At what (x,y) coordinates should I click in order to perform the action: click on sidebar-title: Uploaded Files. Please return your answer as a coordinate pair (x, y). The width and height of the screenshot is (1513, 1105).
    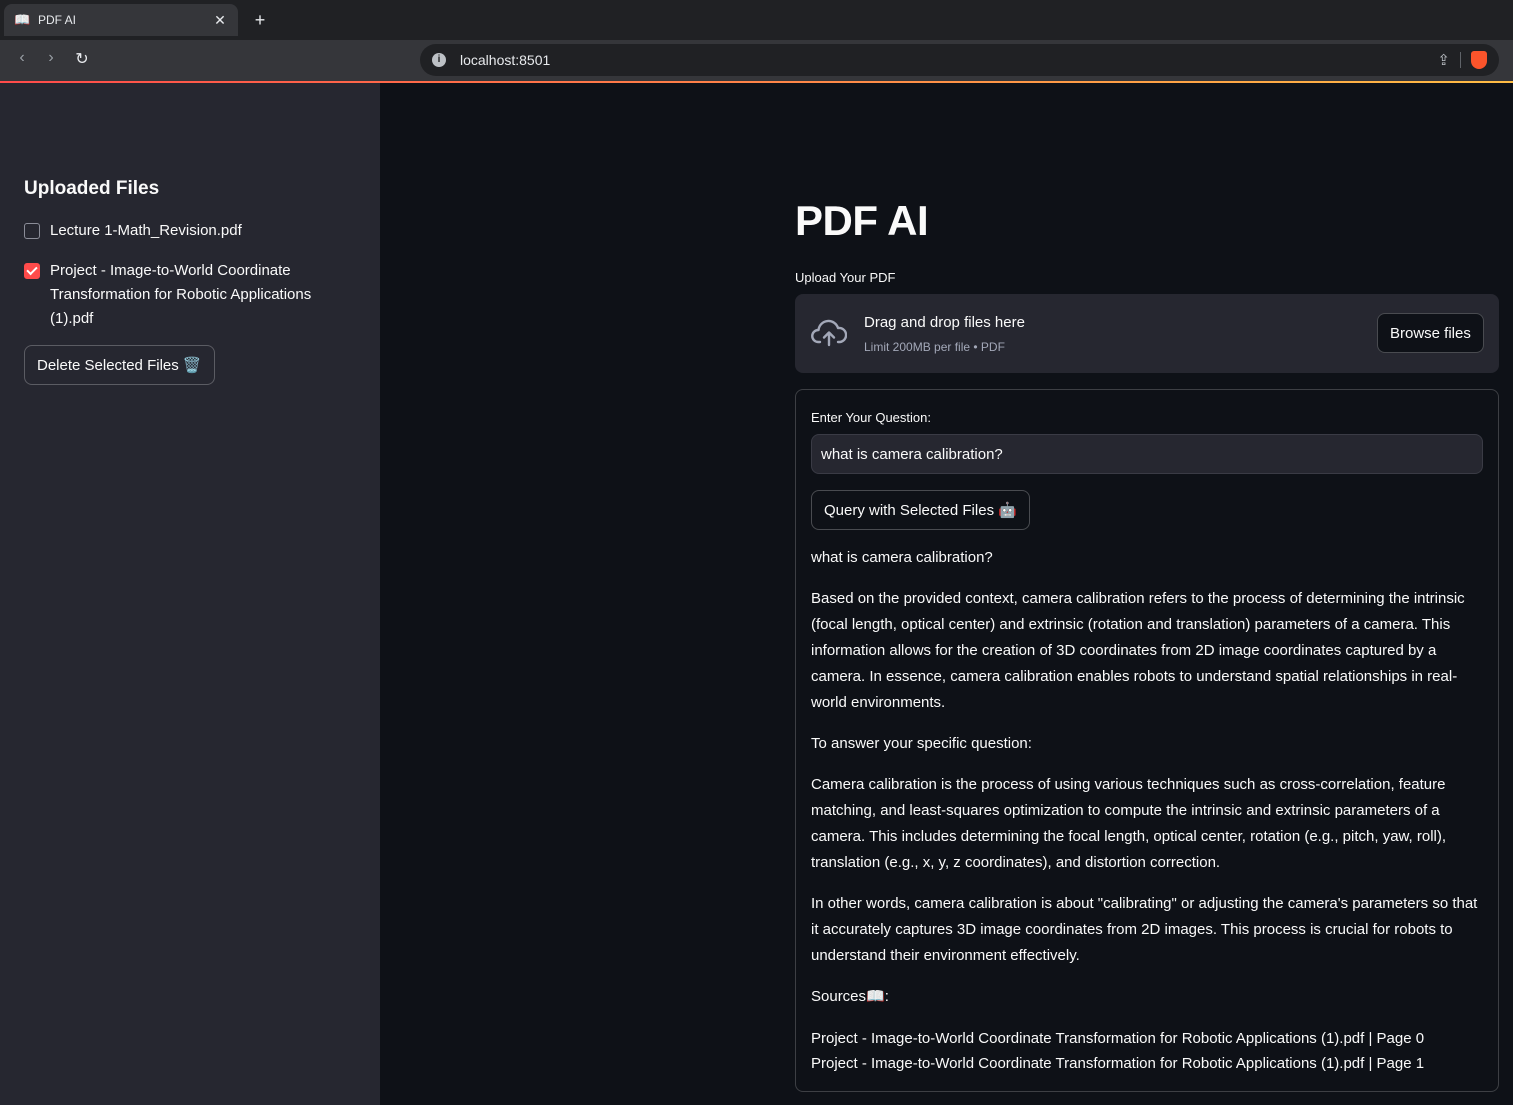
    Looking at the image, I should click on (92, 188).